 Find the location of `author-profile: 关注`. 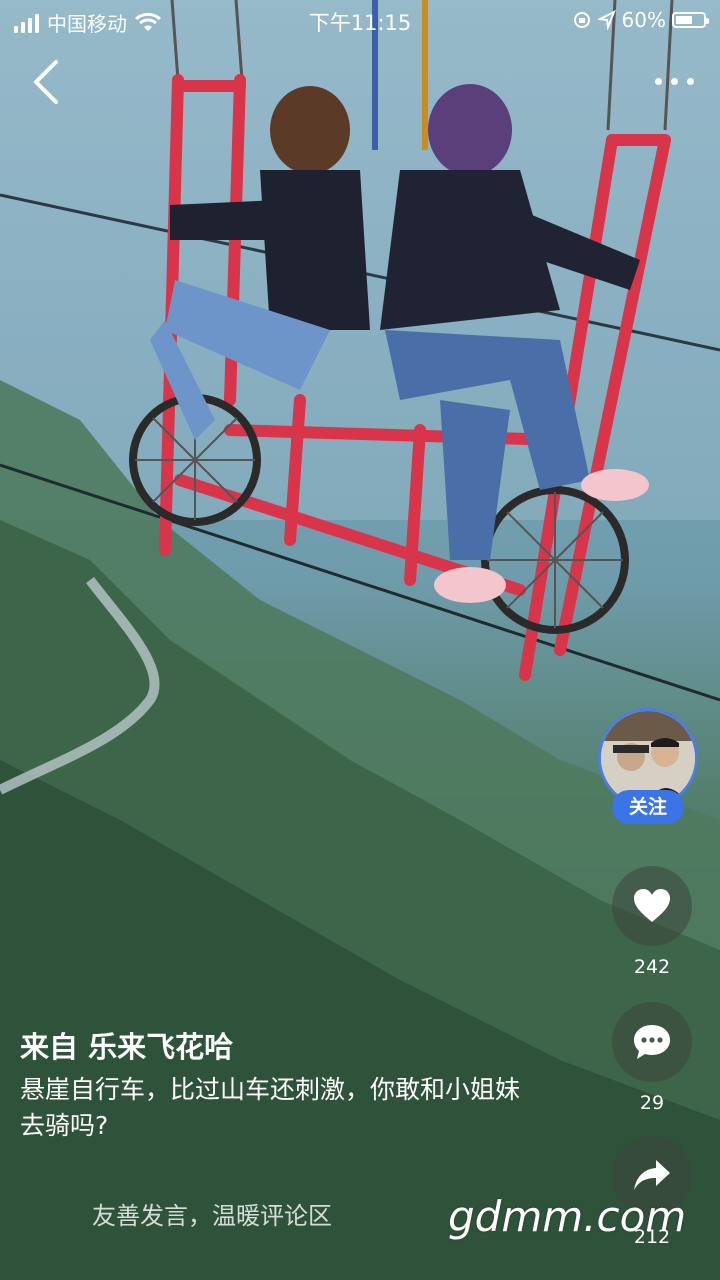

author-profile: 关注 is located at coordinates (650, 766).